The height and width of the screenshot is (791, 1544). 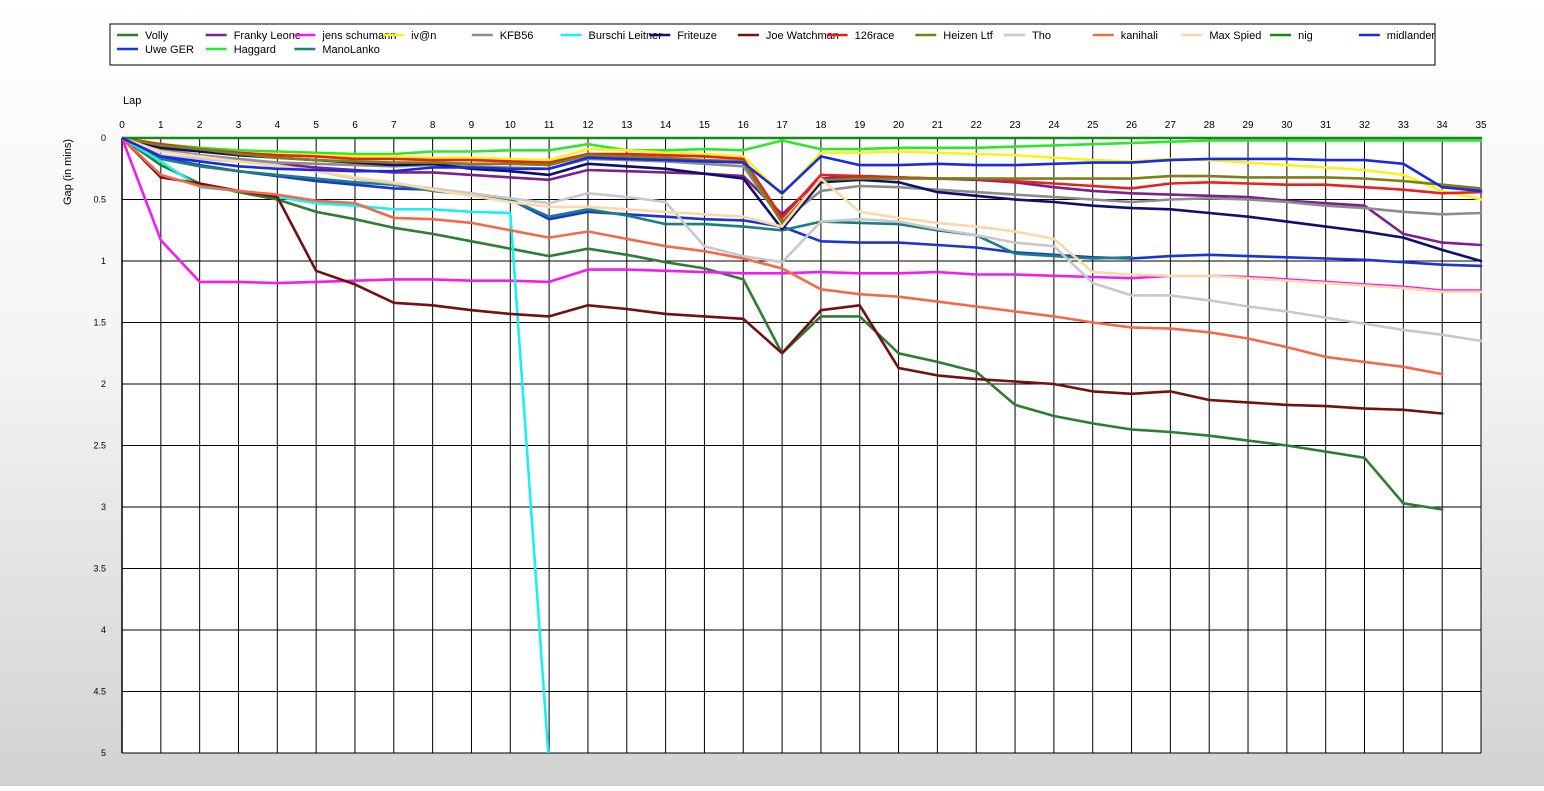 I want to click on y-tick-label-0: 0, so click(x=103, y=138).